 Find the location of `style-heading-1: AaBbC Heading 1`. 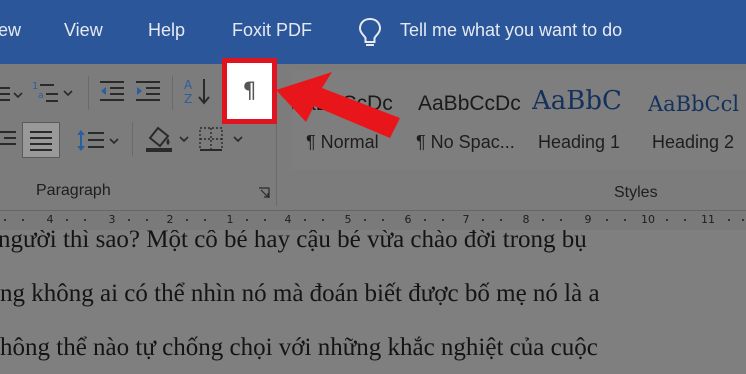

style-heading-1: AaBbC Heading 1 is located at coordinates (584, 120).